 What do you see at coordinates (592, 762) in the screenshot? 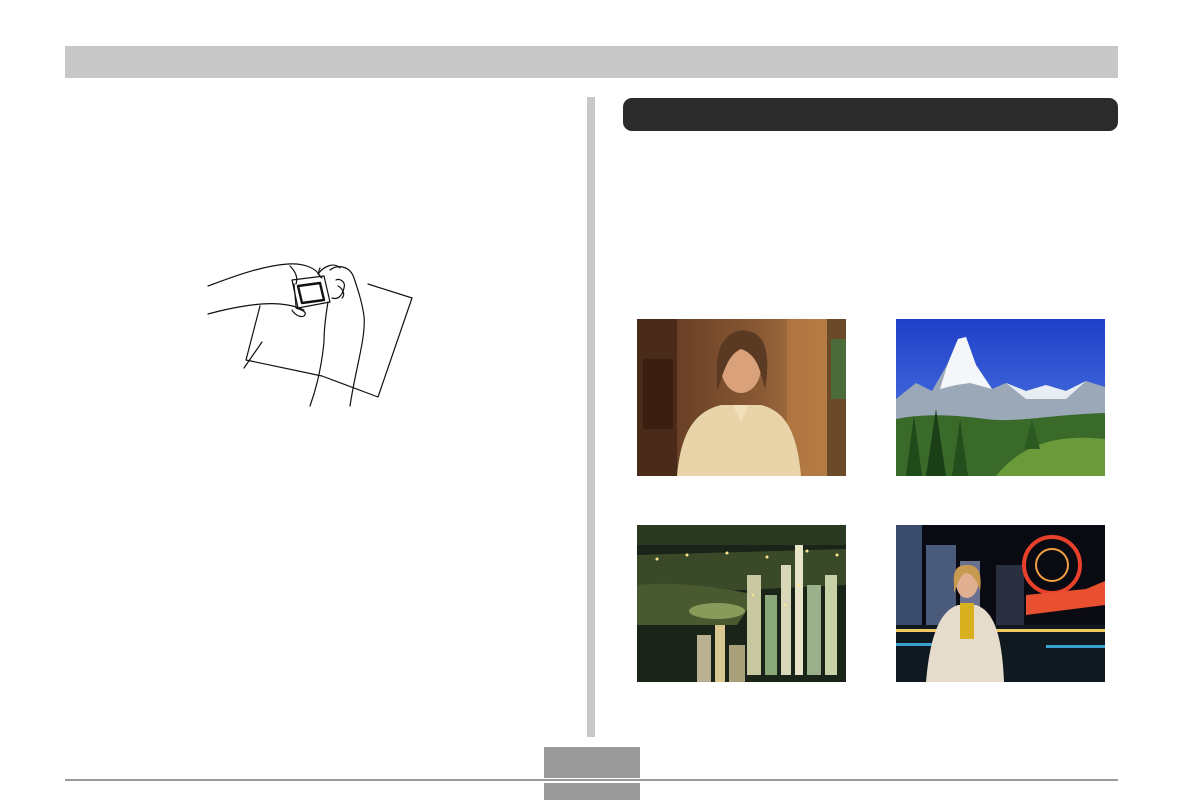
I see `page-number-tab` at bounding box center [592, 762].